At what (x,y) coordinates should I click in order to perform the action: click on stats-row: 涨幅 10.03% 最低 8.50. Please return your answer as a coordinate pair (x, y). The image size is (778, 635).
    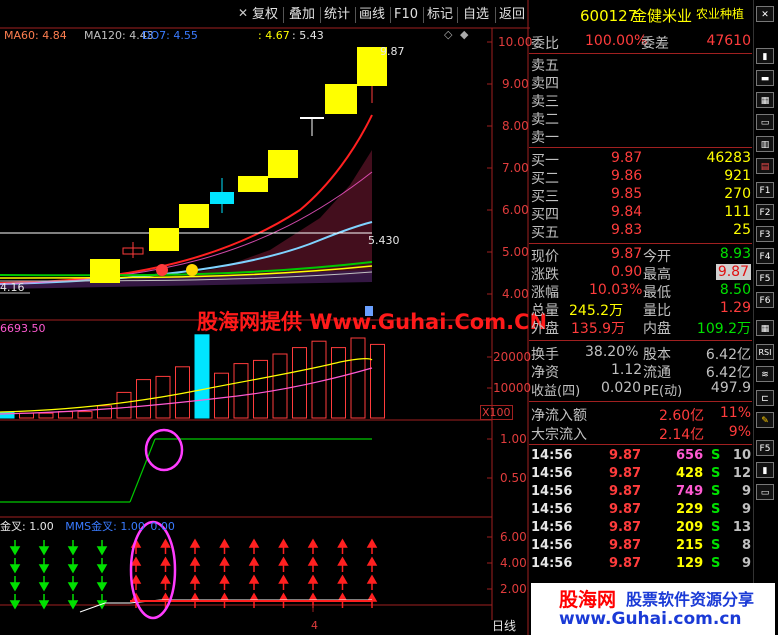
    Looking at the image, I should click on (641, 291).